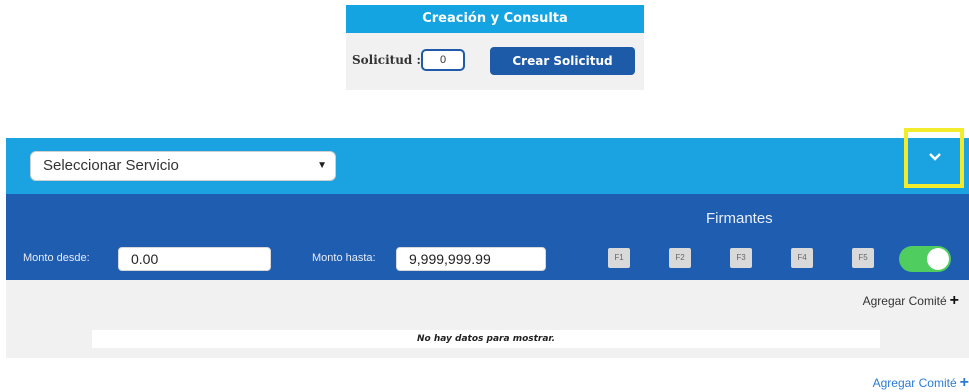 The height and width of the screenshot is (392, 969). I want to click on panel-title: Creación y Consulta, so click(495, 19).